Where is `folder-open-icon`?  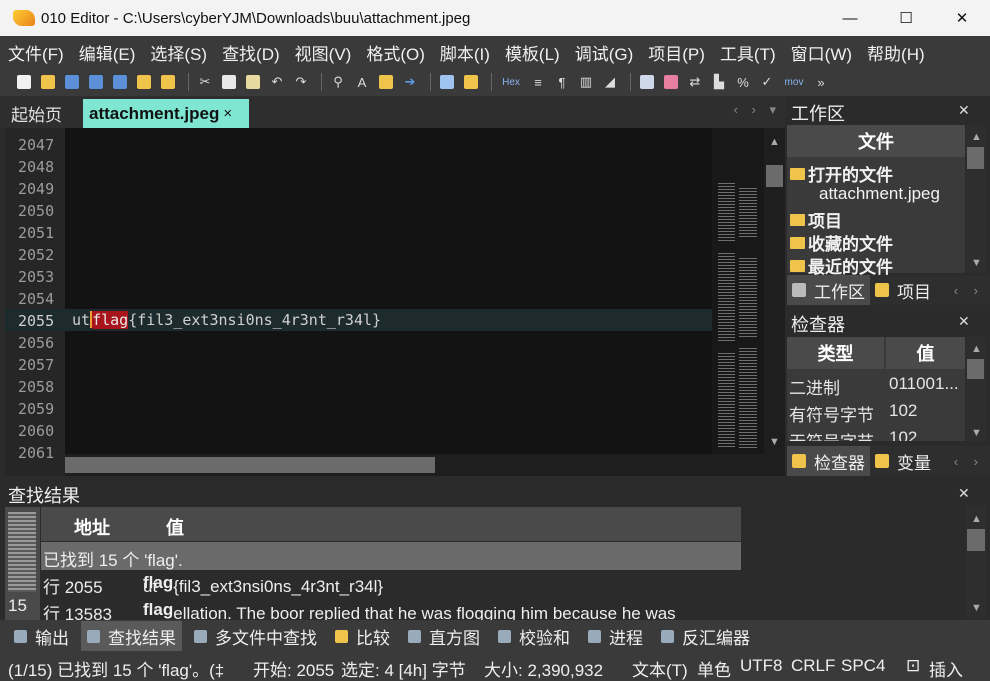 folder-open-icon is located at coordinates (168, 82).